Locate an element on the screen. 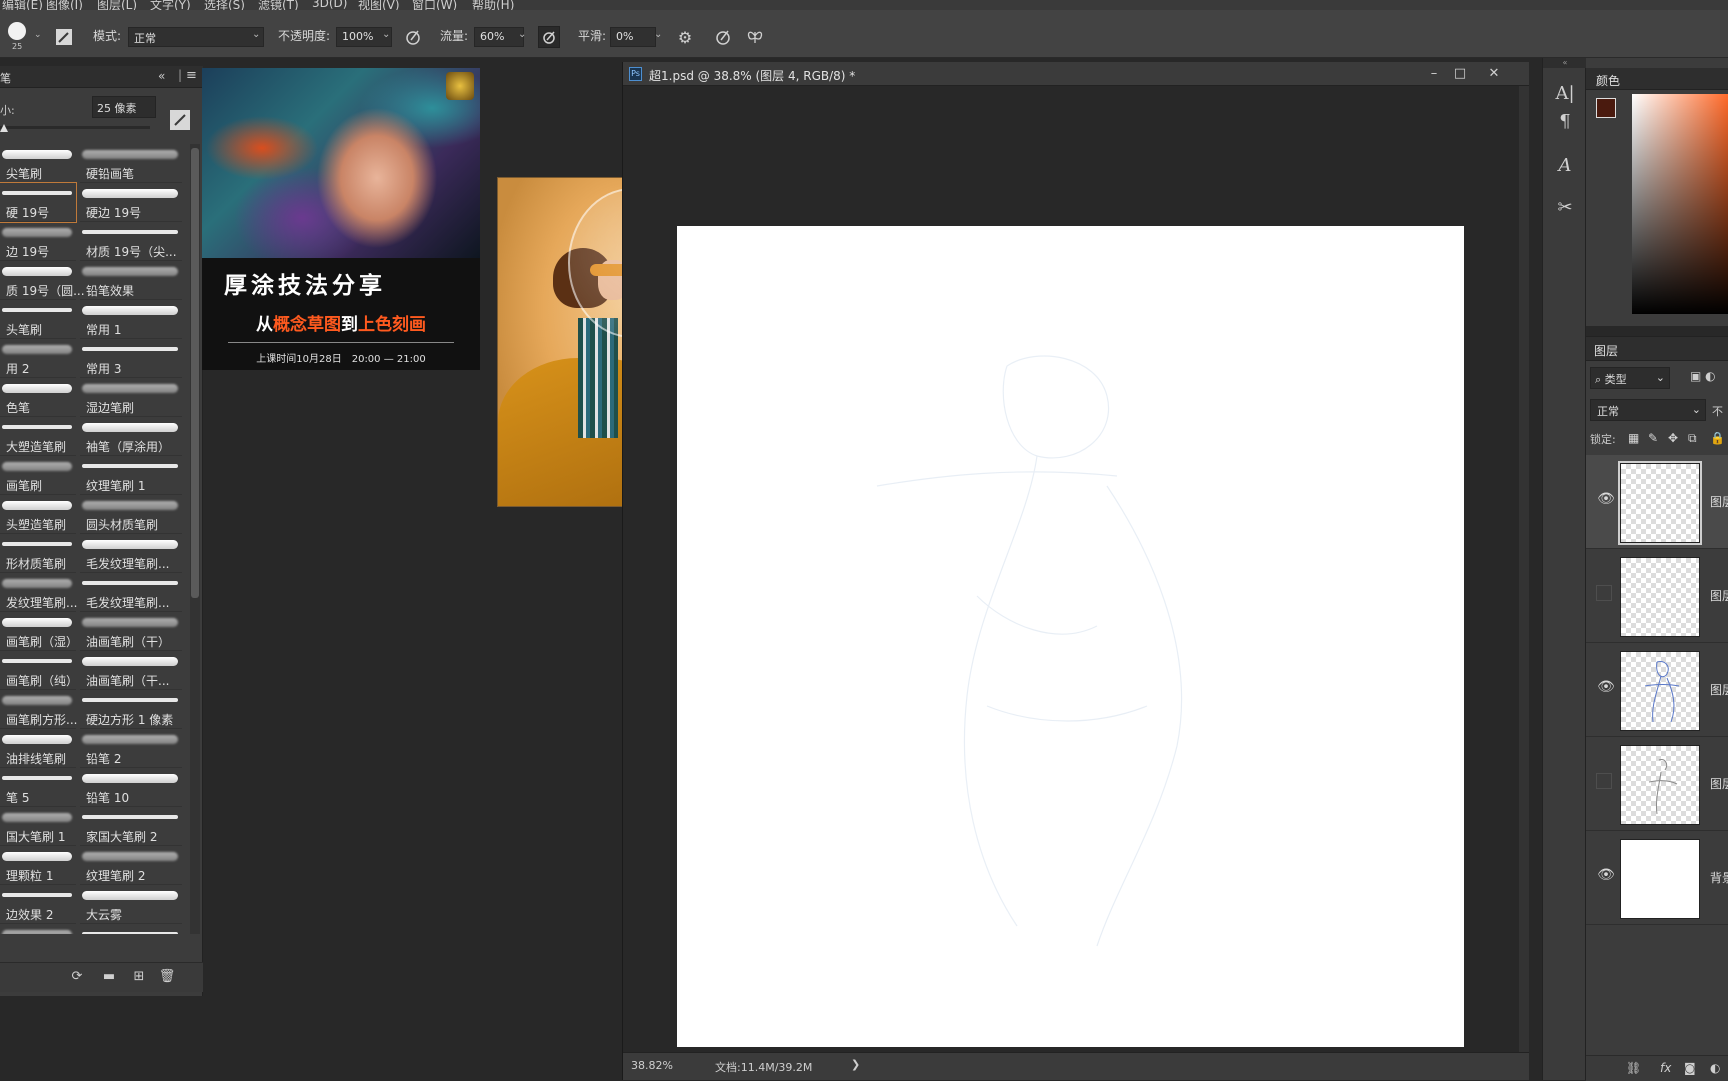 The height and width of the screenshot is (1081, 1728). brush-preset-item: 理颗粒 1 is located at coordinates (38, 865).